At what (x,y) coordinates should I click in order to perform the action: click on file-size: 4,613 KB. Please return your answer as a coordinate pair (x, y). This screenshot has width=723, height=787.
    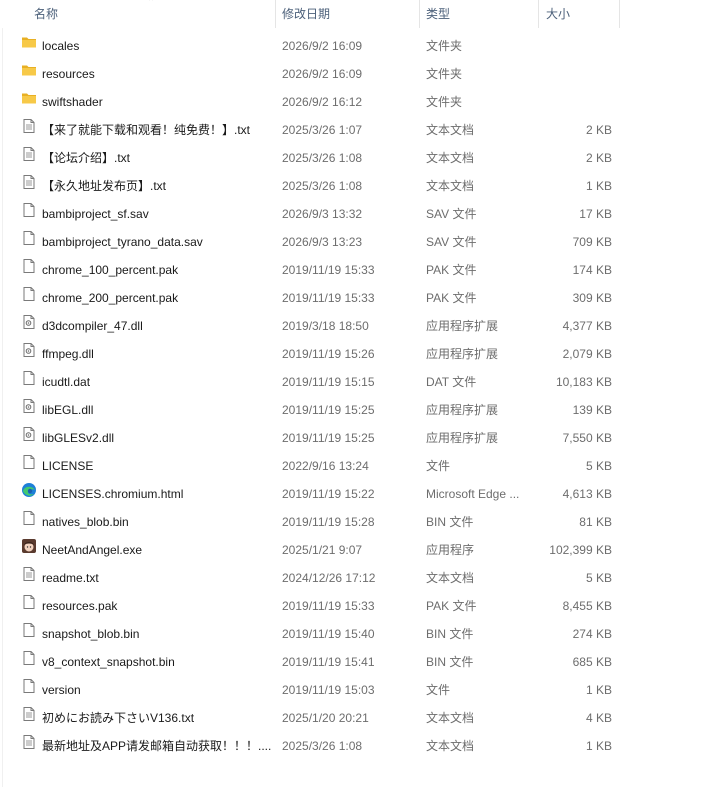
    Looking at the image, I should click on (587, 494).